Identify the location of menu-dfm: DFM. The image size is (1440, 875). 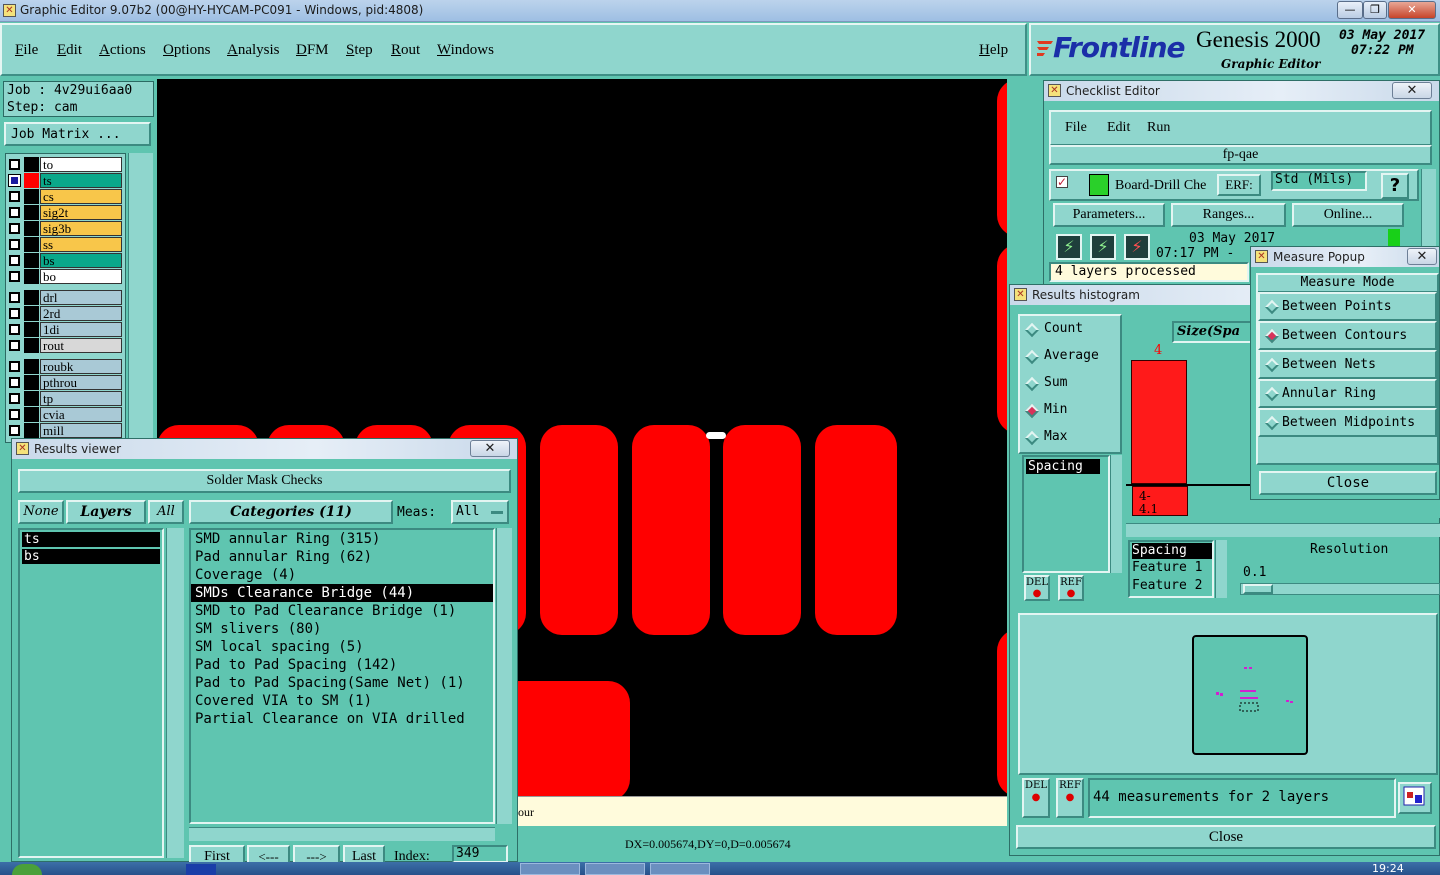
(312, 50).